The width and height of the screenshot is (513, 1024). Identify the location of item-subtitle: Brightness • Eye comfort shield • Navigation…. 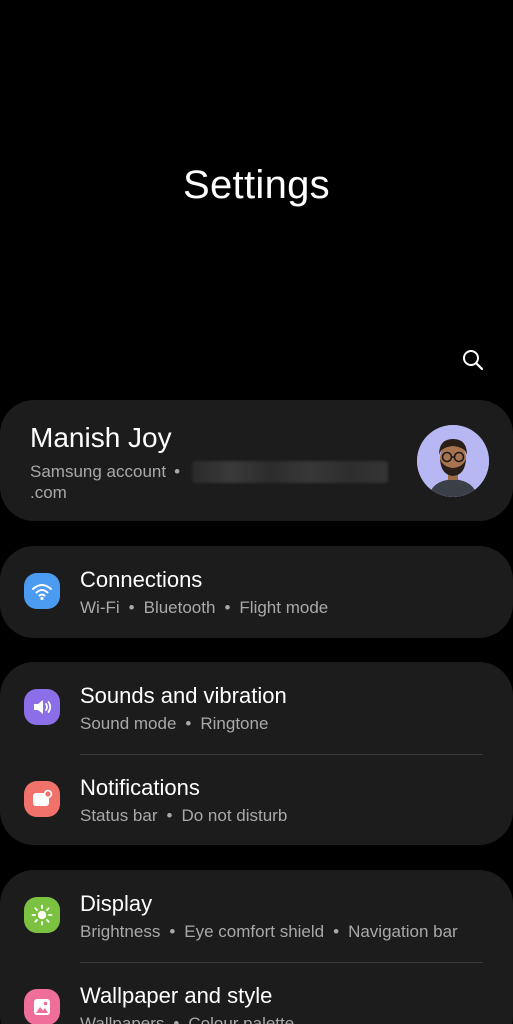
(269, 932).